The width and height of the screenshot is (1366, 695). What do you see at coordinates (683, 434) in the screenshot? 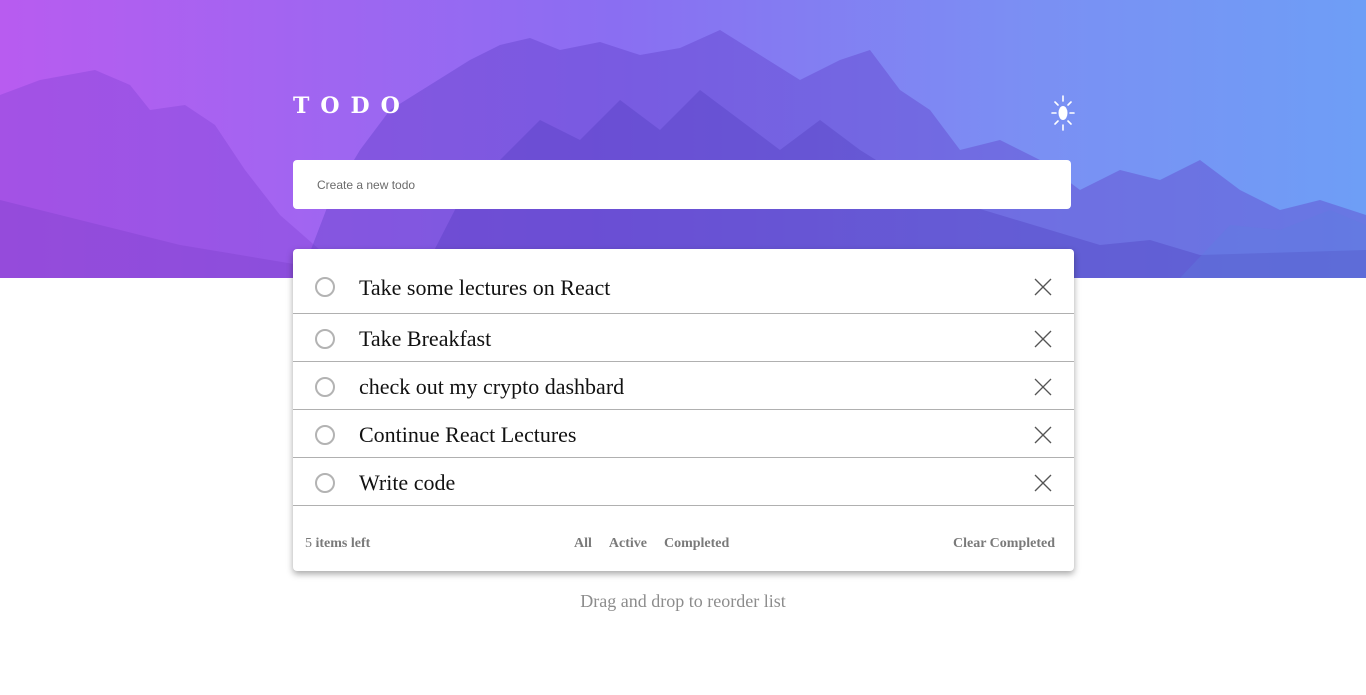
I see `todo-item: Continue React Lectures` at bounding box center [683, 434].